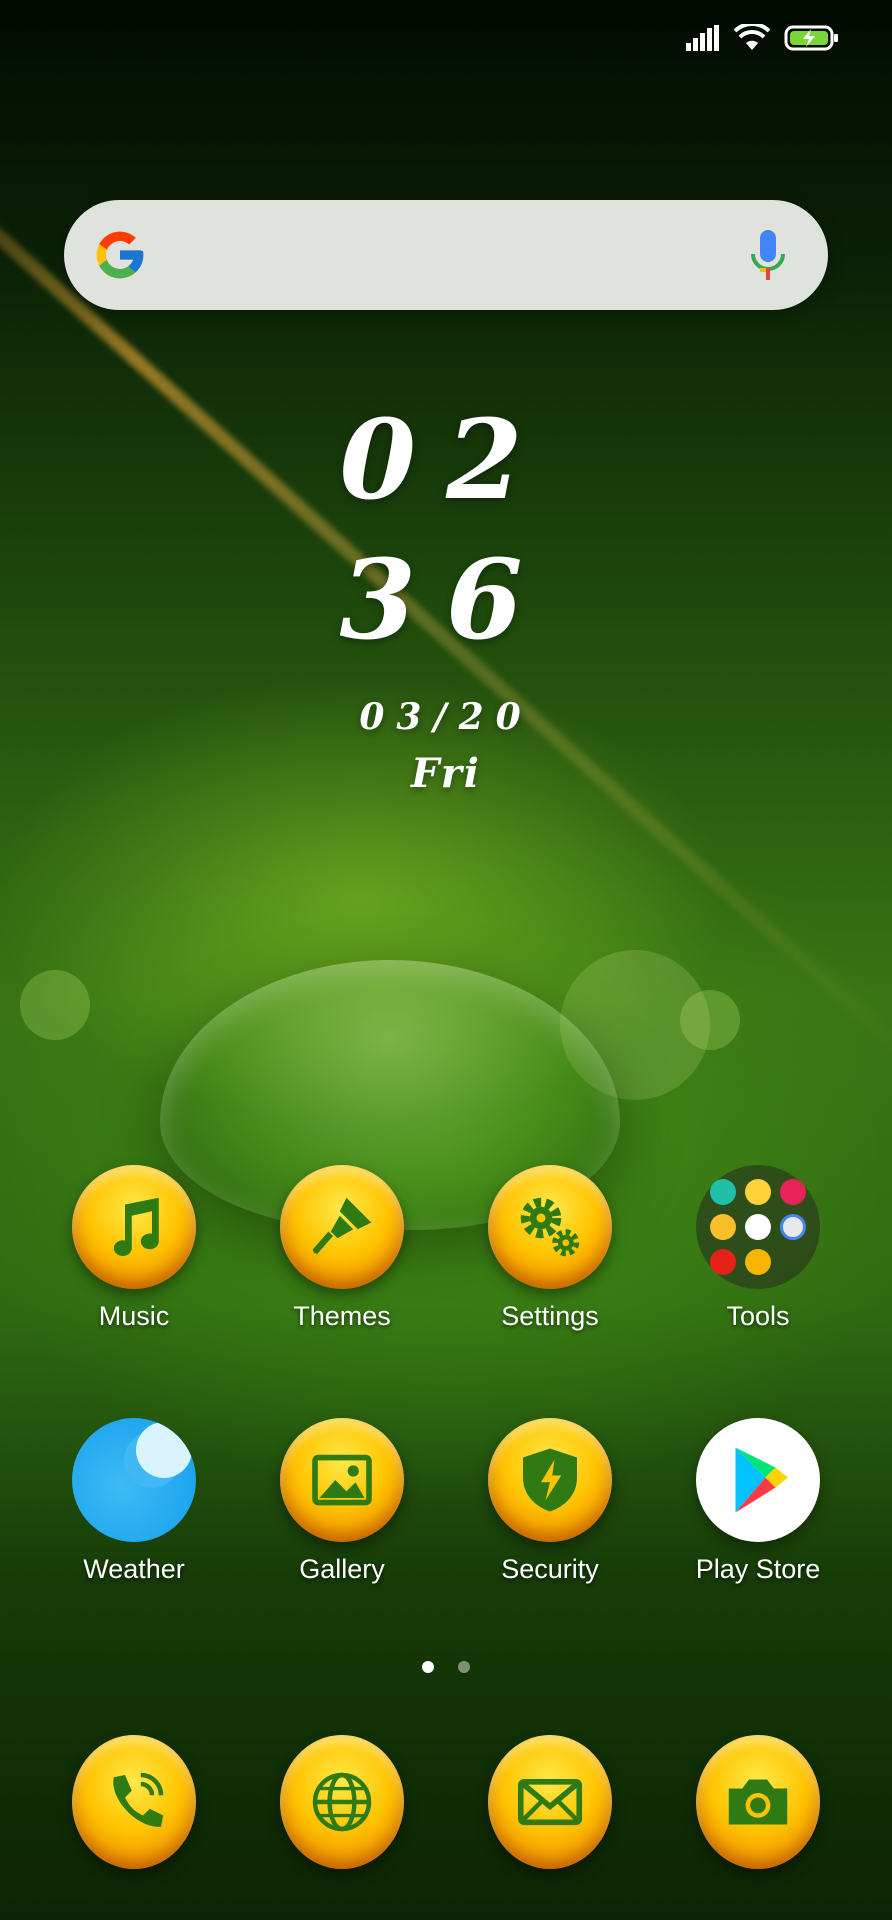 Image resolution: width=892 pixels, height=1920 pixels. I want to click on app-label: Security, so click(550, 1569).